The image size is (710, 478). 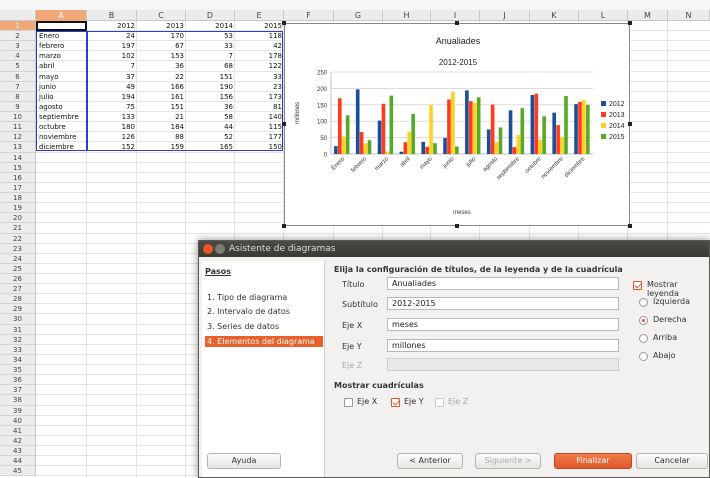 I want to click on legend-label-2012: 2012, so click(x=617, y=104).